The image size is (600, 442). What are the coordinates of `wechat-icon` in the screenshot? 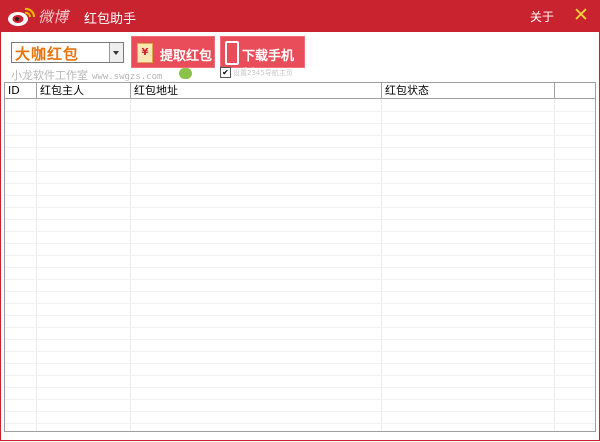 It's located at (185, 73).